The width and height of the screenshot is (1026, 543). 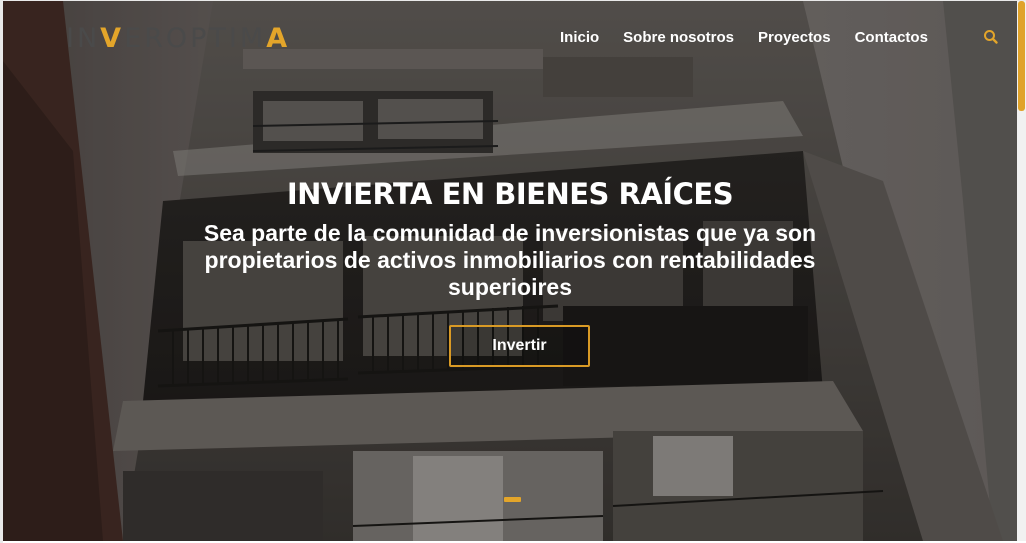 I want to click on logo-text-accent-a: A, so click(x=278, y=38).